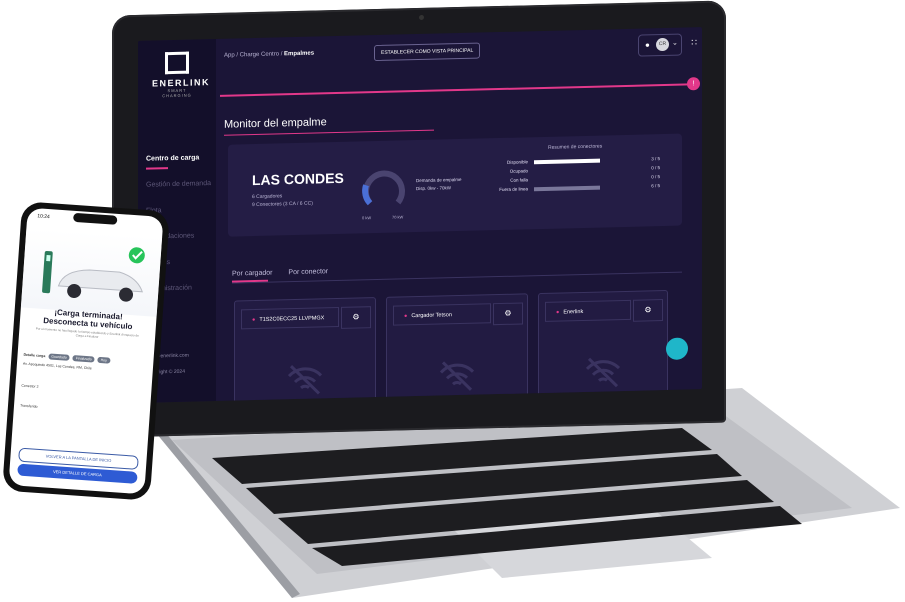  What do you see at coordinates (30, 386) in the screenshot?
I see `connector-row: Conector 2` at bounding box center [30, 386].